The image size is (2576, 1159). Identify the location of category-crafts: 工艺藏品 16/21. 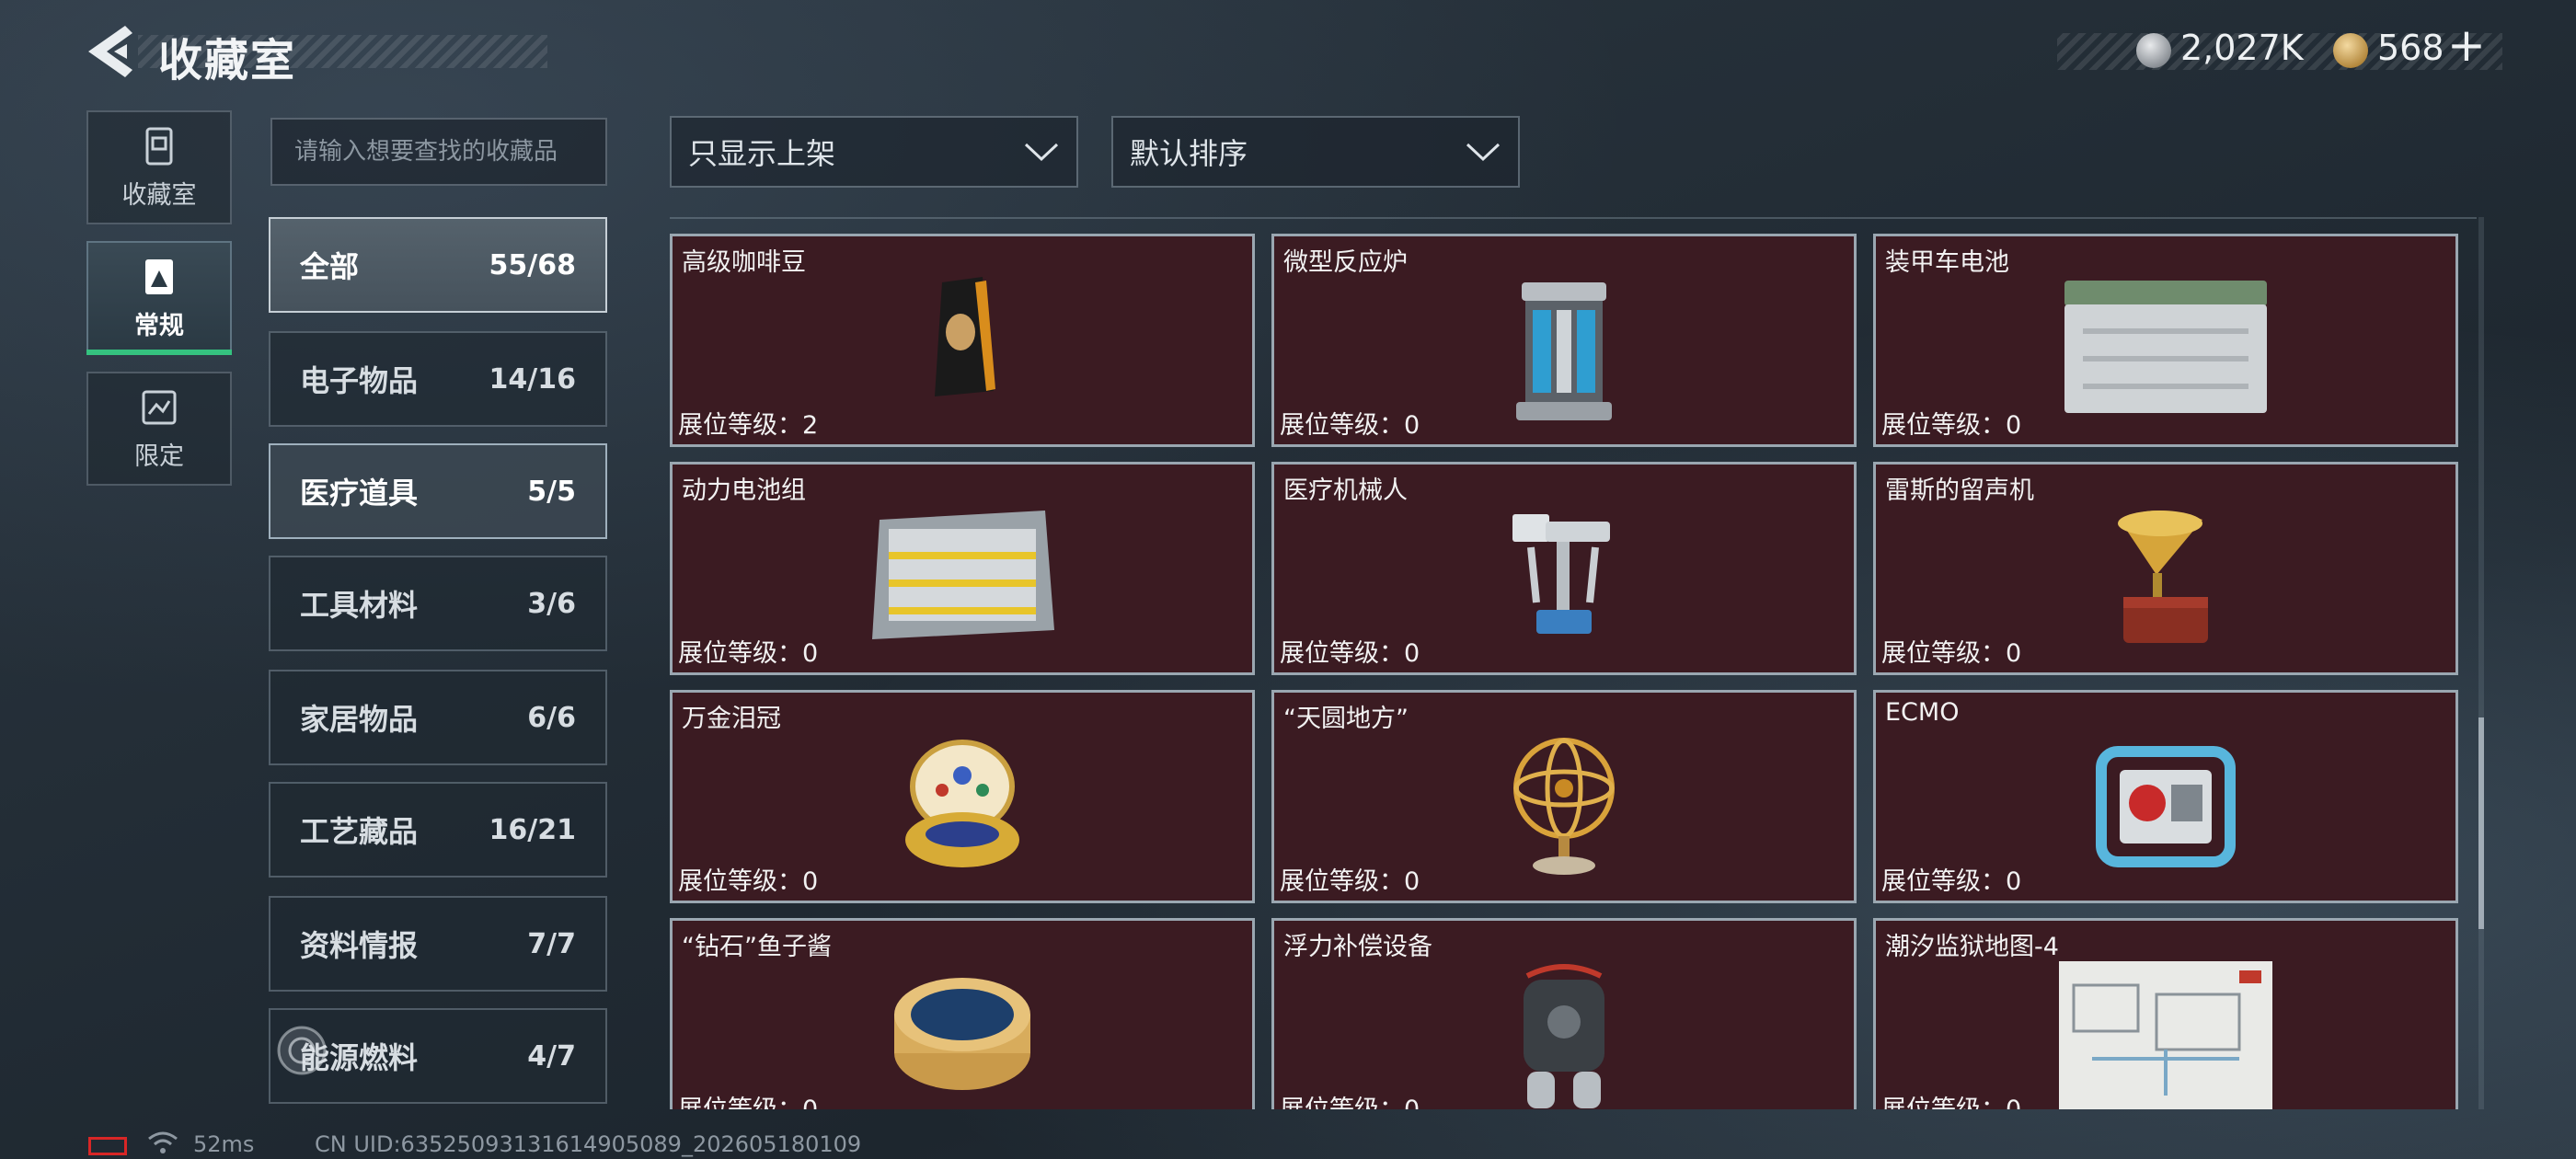
(438, 830).